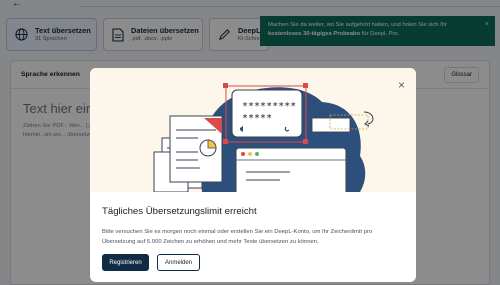  Describe the element at coordinates (401, 85) in the screenshot. I see `close-icon: ×` at that location.